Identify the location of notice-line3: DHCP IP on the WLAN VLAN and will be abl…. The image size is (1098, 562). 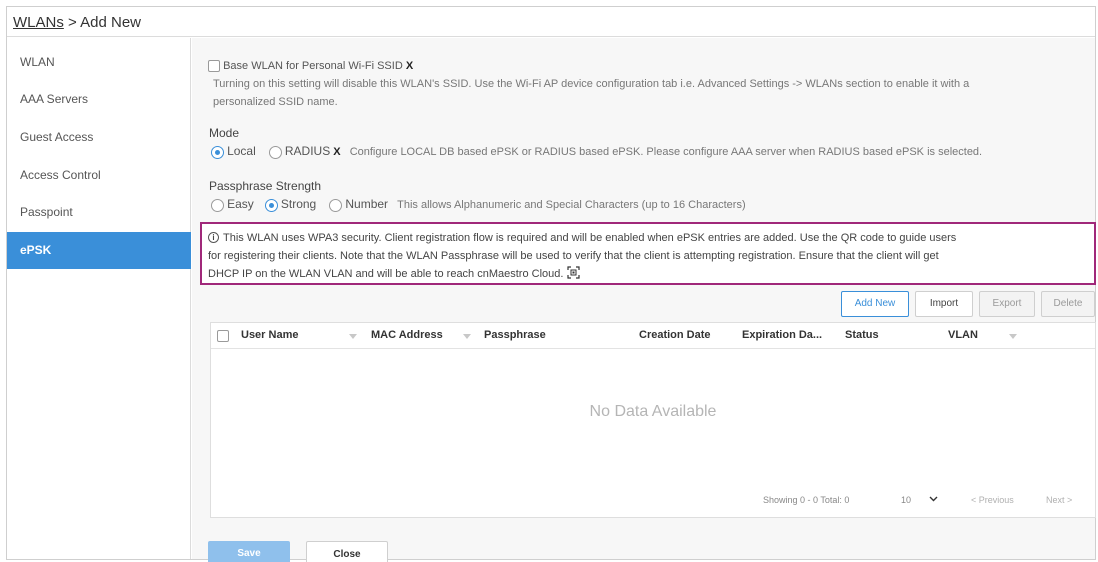
(386, 274).